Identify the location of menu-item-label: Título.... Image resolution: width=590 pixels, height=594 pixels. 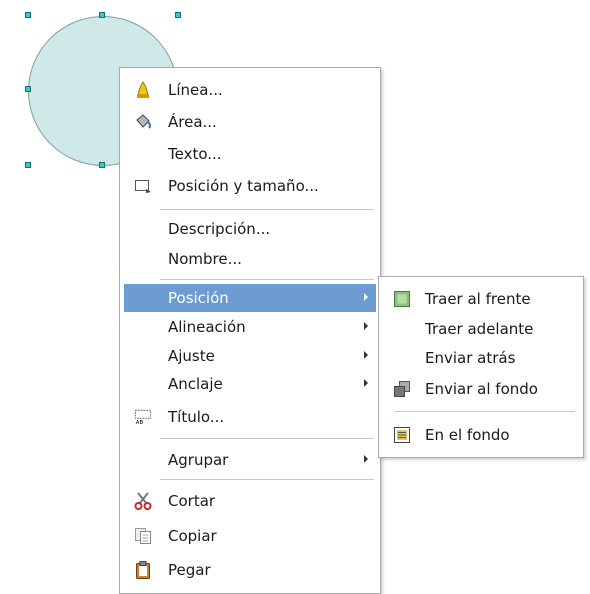
(196, 417).